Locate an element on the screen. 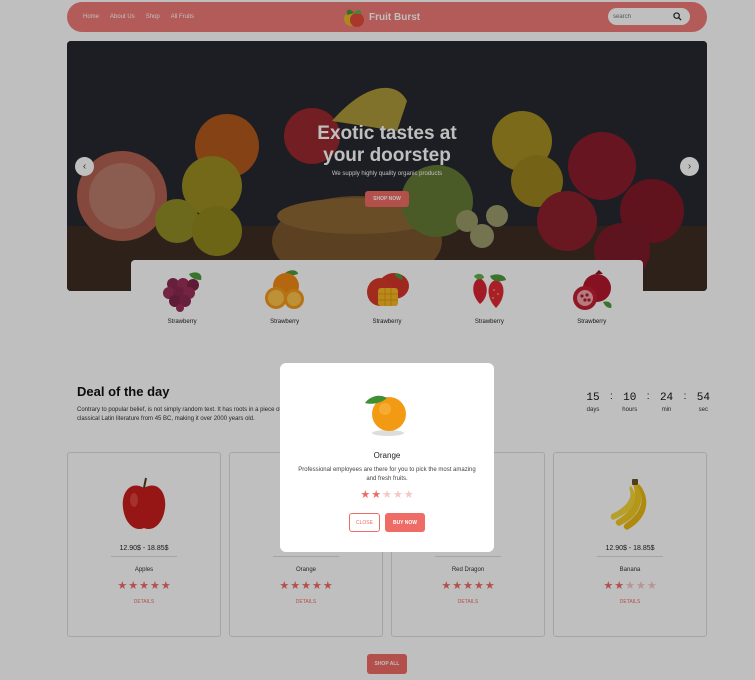  star-rating: ★ ★ ★ ★ ★ is located at coordinates (386, 495).